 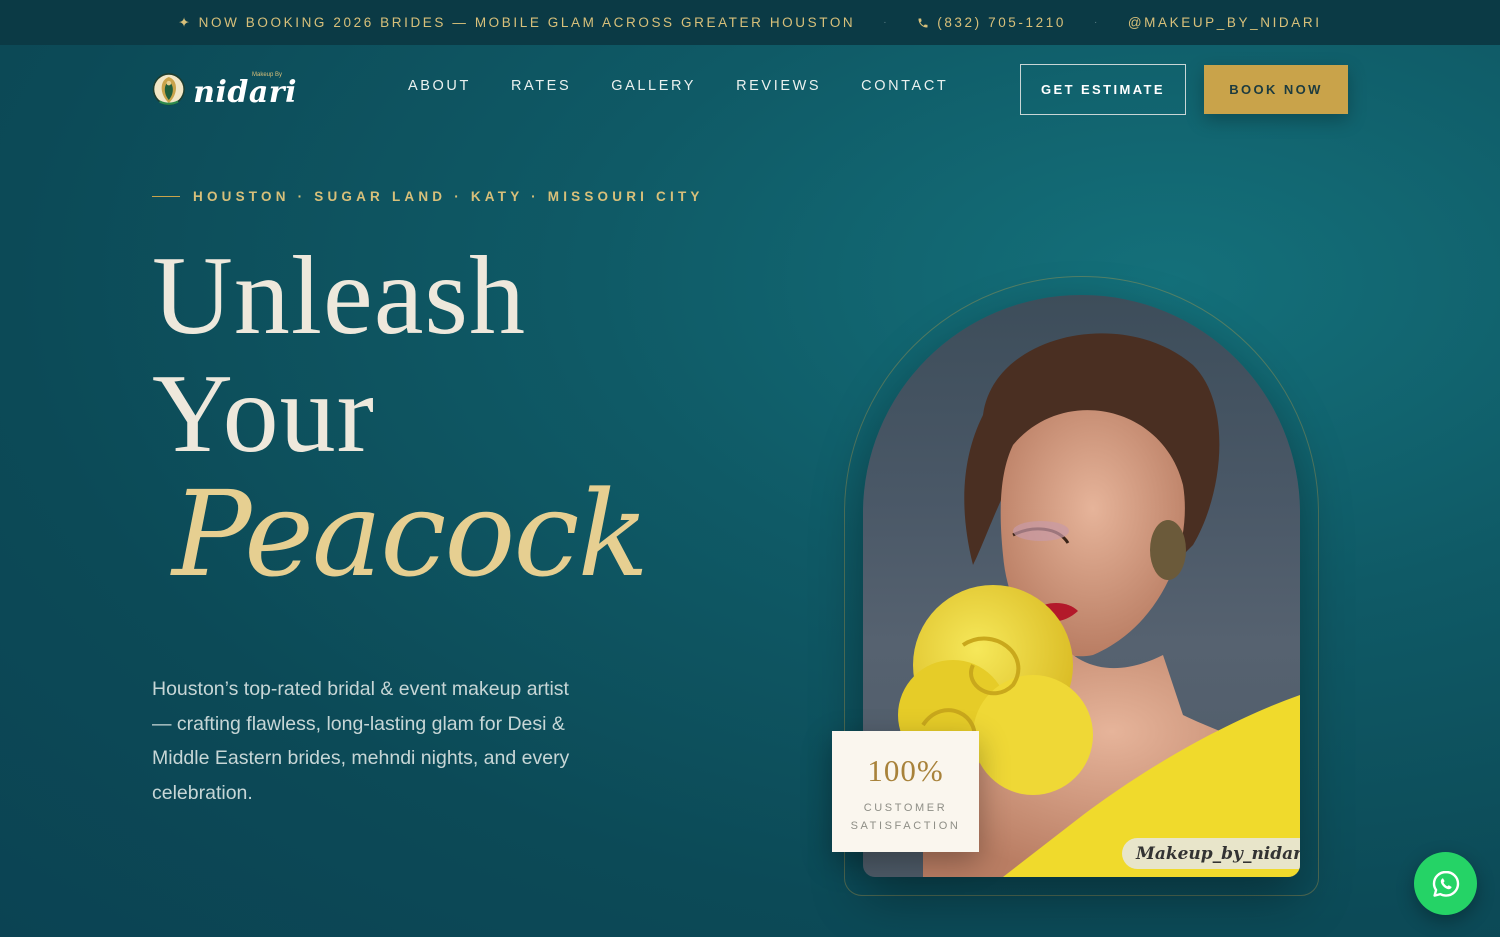 I want to click on site-logo: Makeup By nidari, so click(x=224, y=90).